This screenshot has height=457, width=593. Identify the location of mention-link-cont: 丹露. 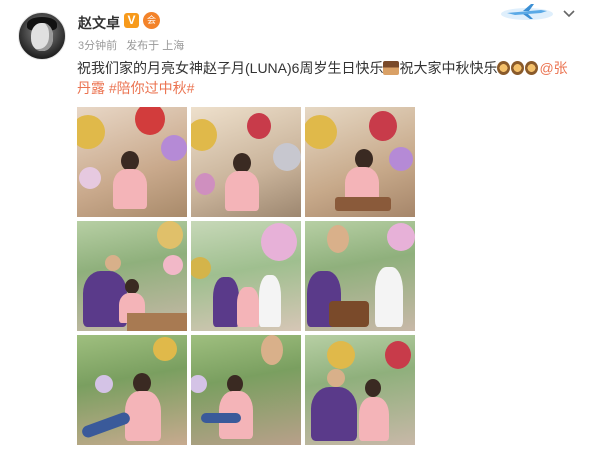
(91, 88).